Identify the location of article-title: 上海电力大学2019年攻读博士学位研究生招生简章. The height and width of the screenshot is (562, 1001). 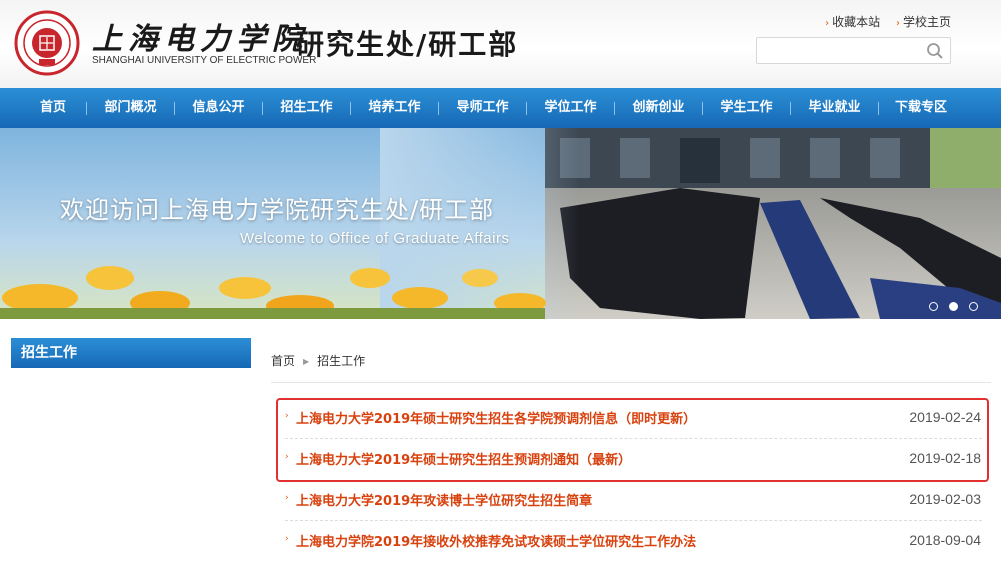
(444, 499).